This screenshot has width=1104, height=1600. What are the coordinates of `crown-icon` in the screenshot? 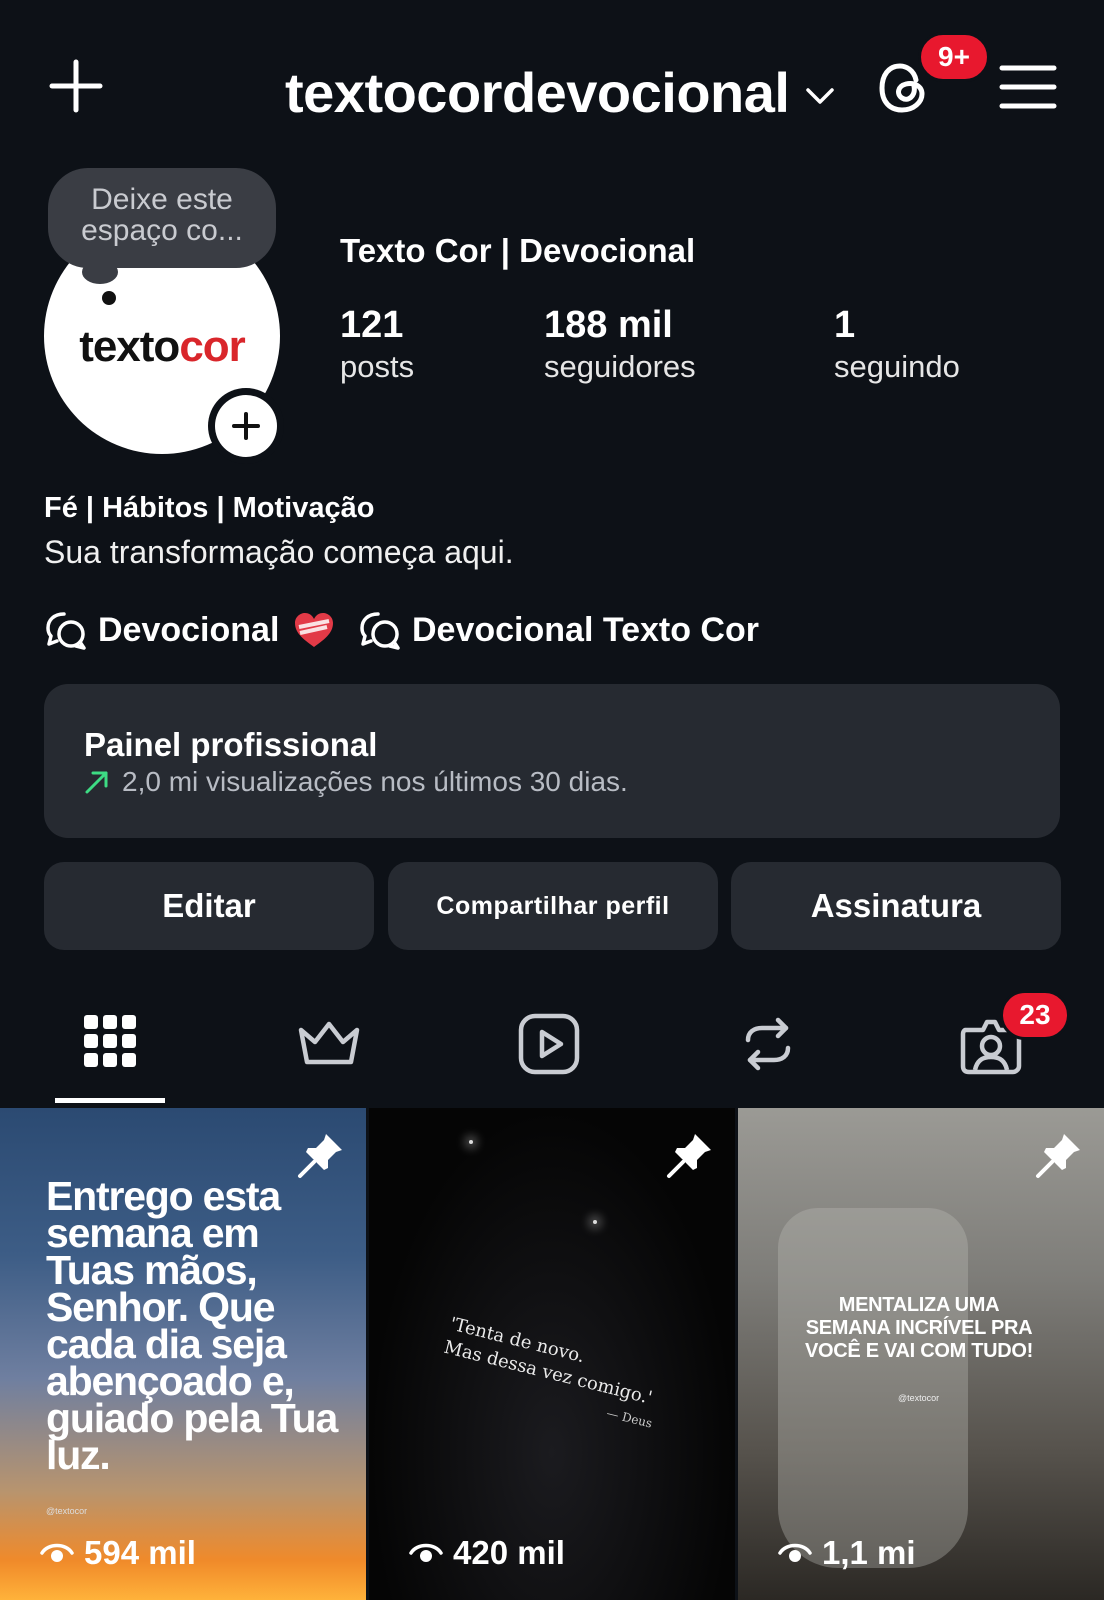 It's located at (329, 1044).